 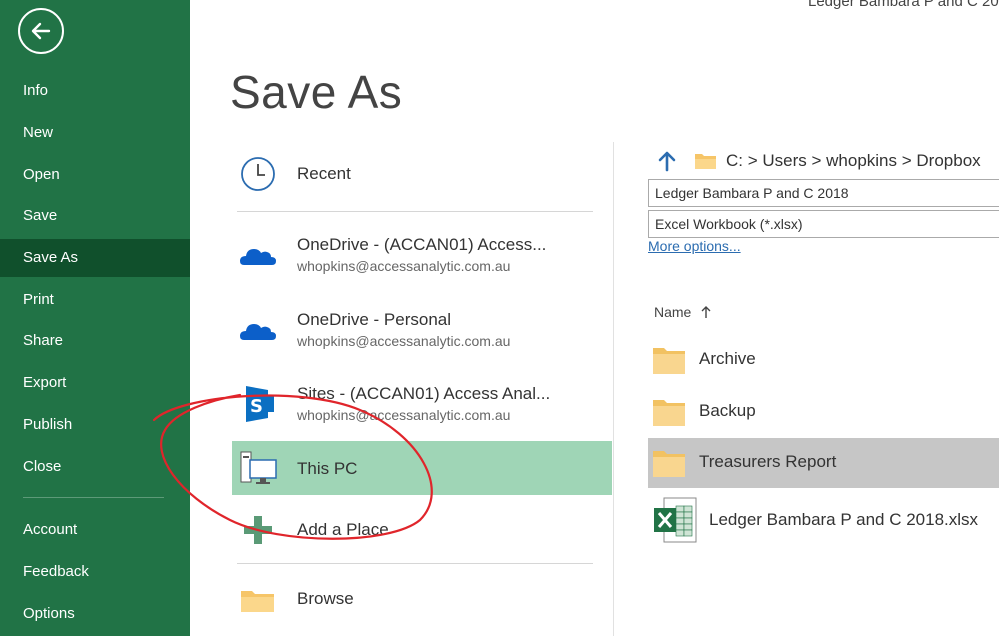 I want to click on location-recent: Recent, so click(x=422, y=173).